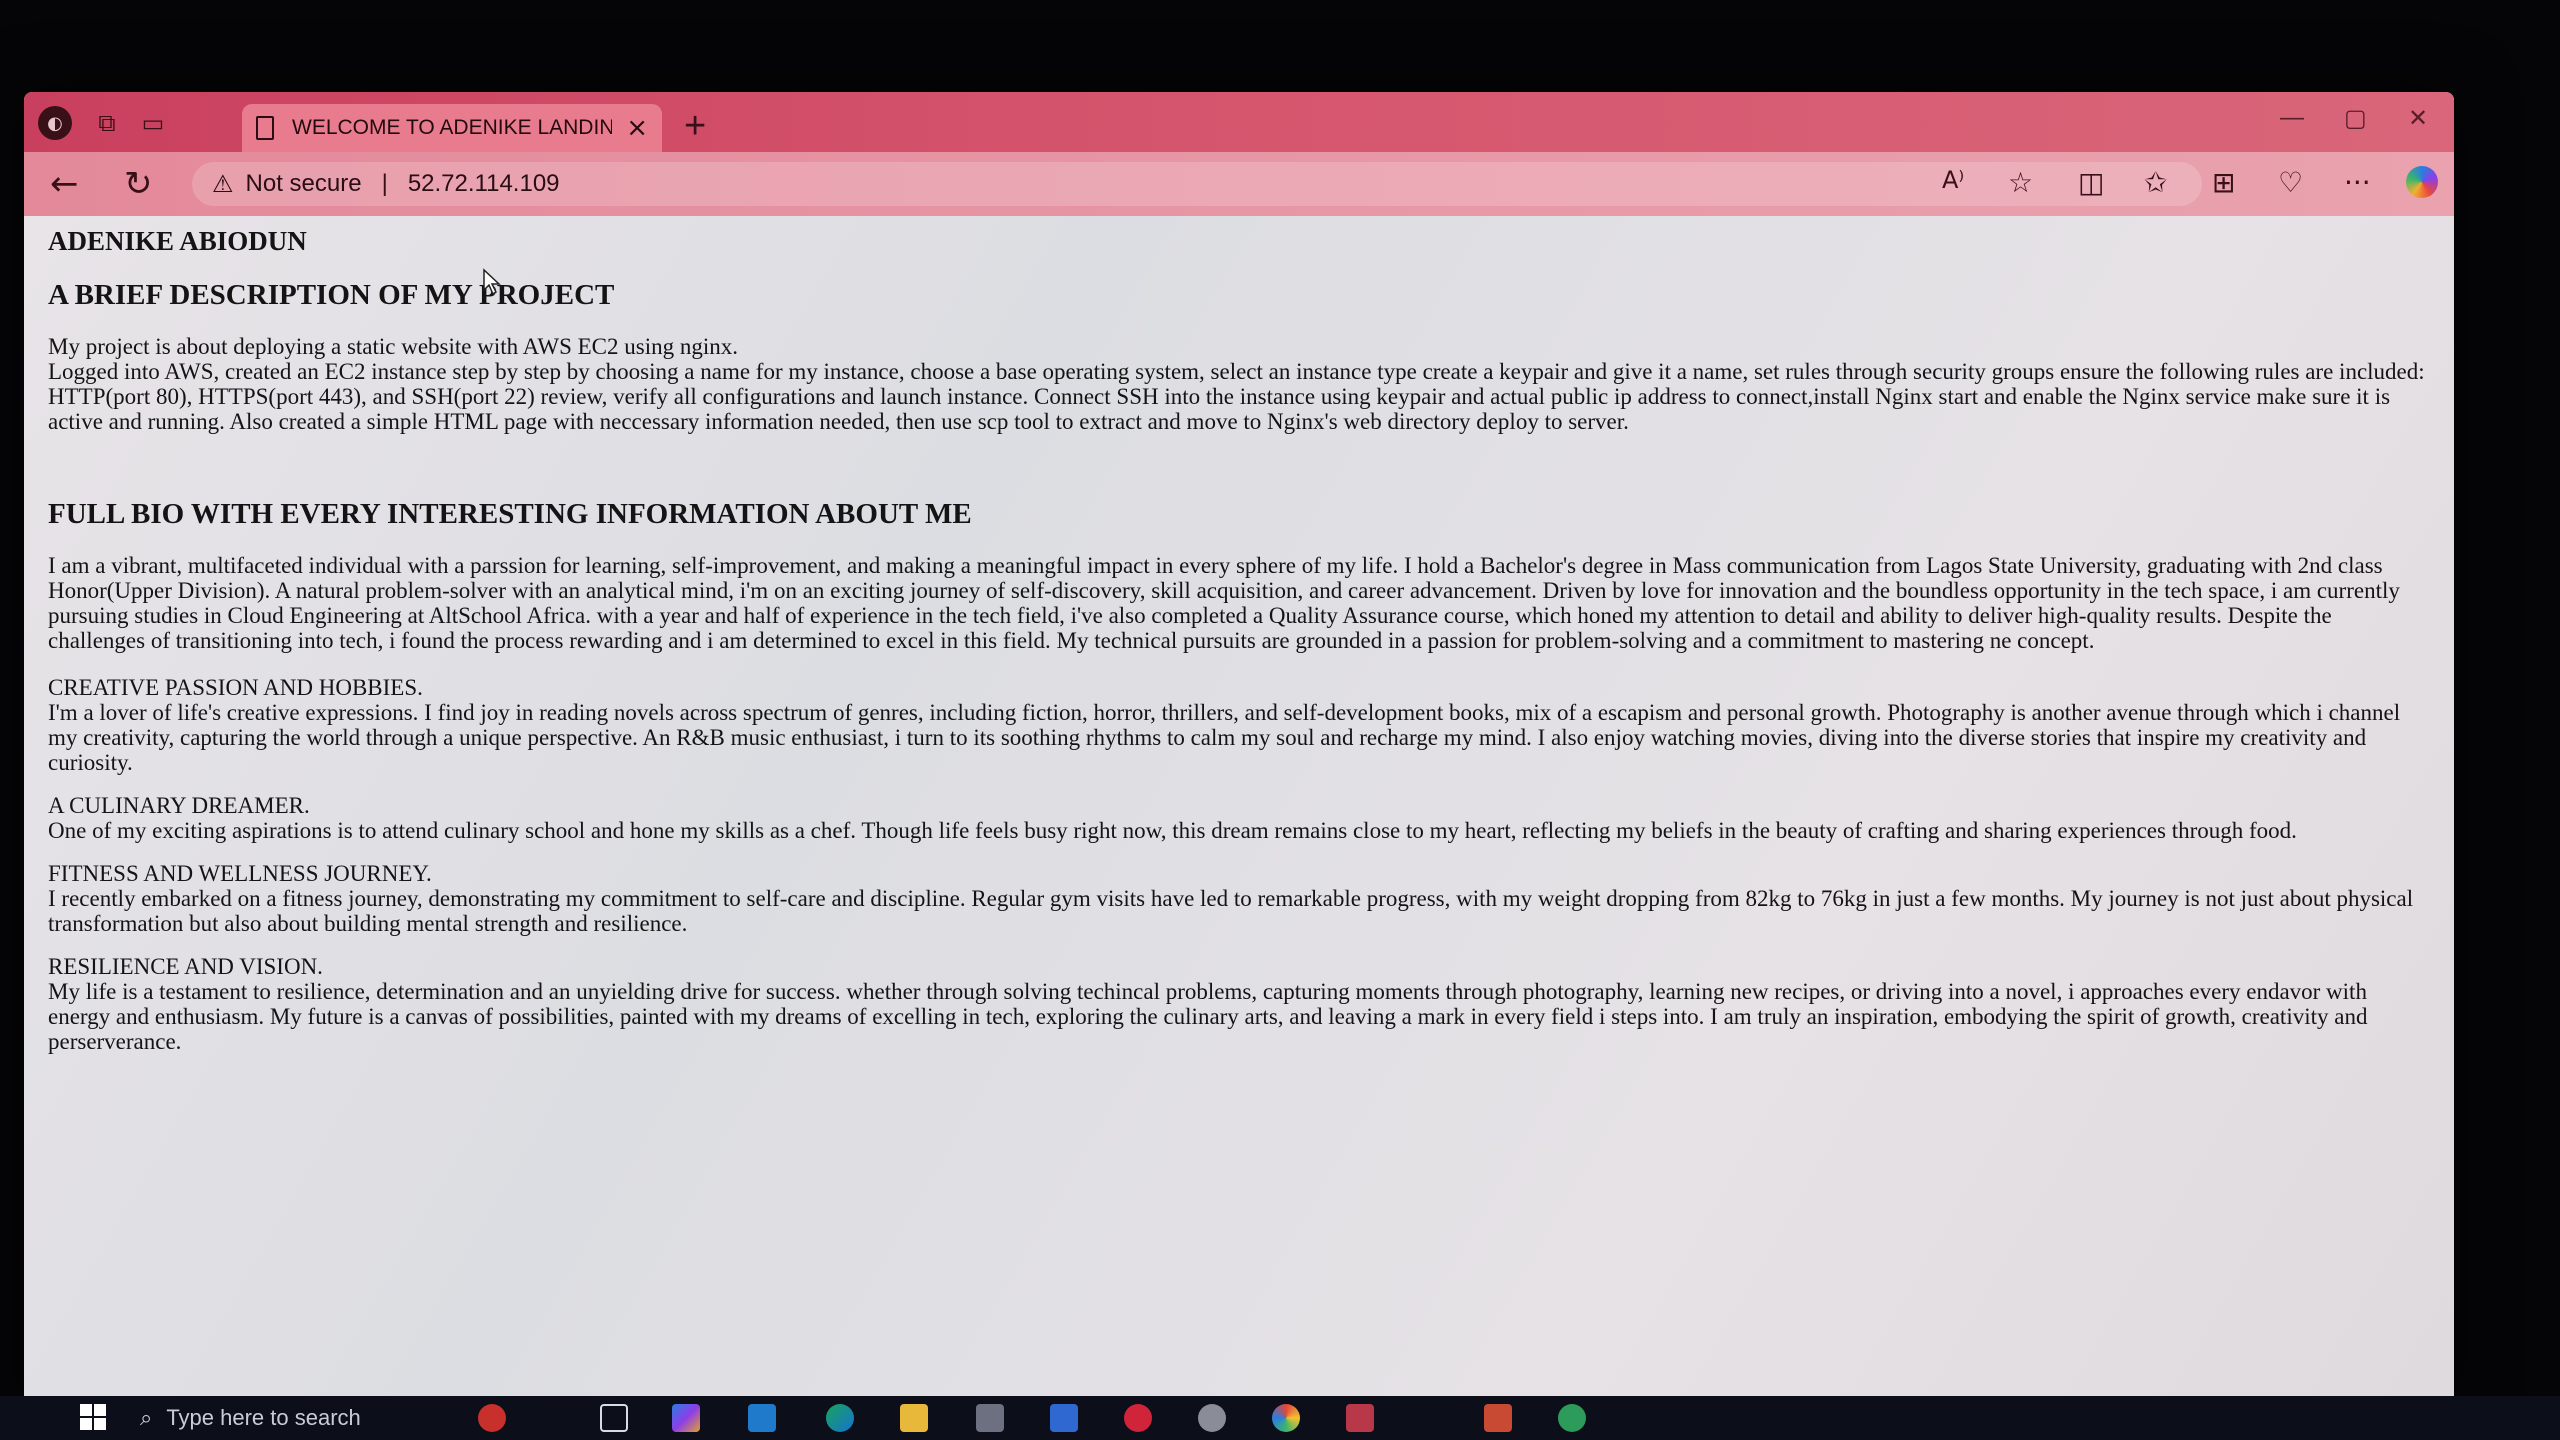  Describe the element at coordinates (2091, 182) in the screenshot. I see `split-screen-icon: ◫` at that location.